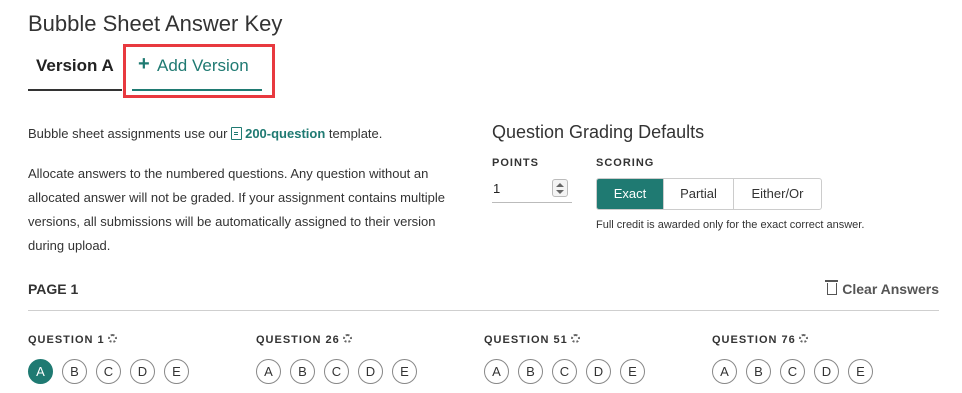 The image size is (962, 393). I want to click on template-info-prefix: Bubble sheet assignments use our, so click(128, 133).